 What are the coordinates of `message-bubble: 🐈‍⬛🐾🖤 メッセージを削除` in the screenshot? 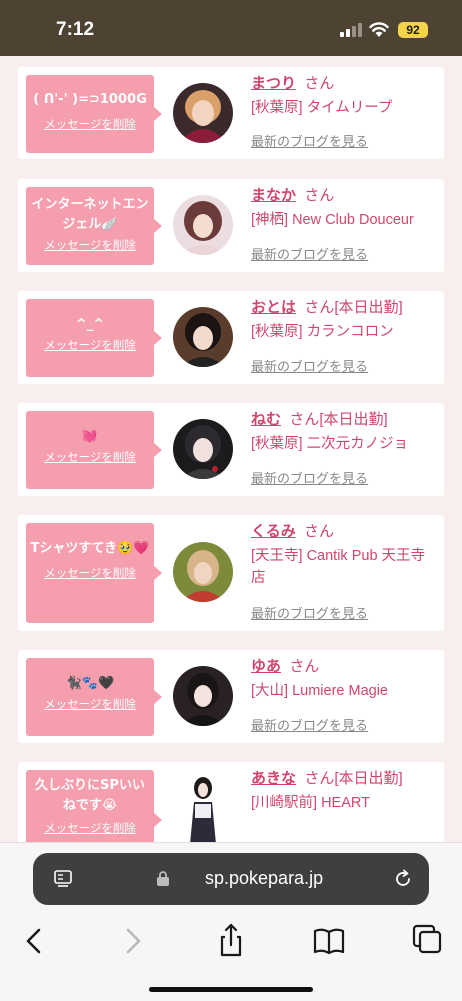 It's located at (94, 697).